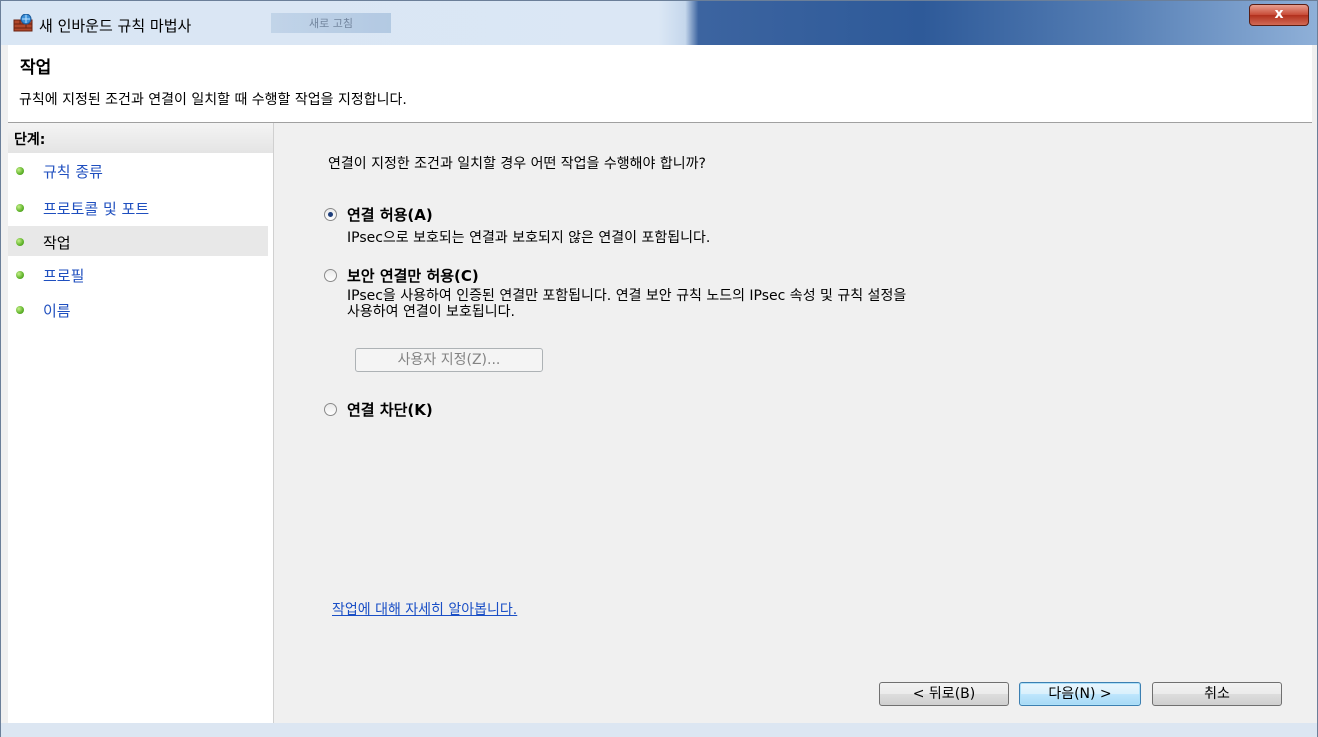 Image resolution: width=1318 pixels, height=737 pixels. Describe the element at coordinates (138, 241) in the screenshot. I see `step-action: 작업` at that location.